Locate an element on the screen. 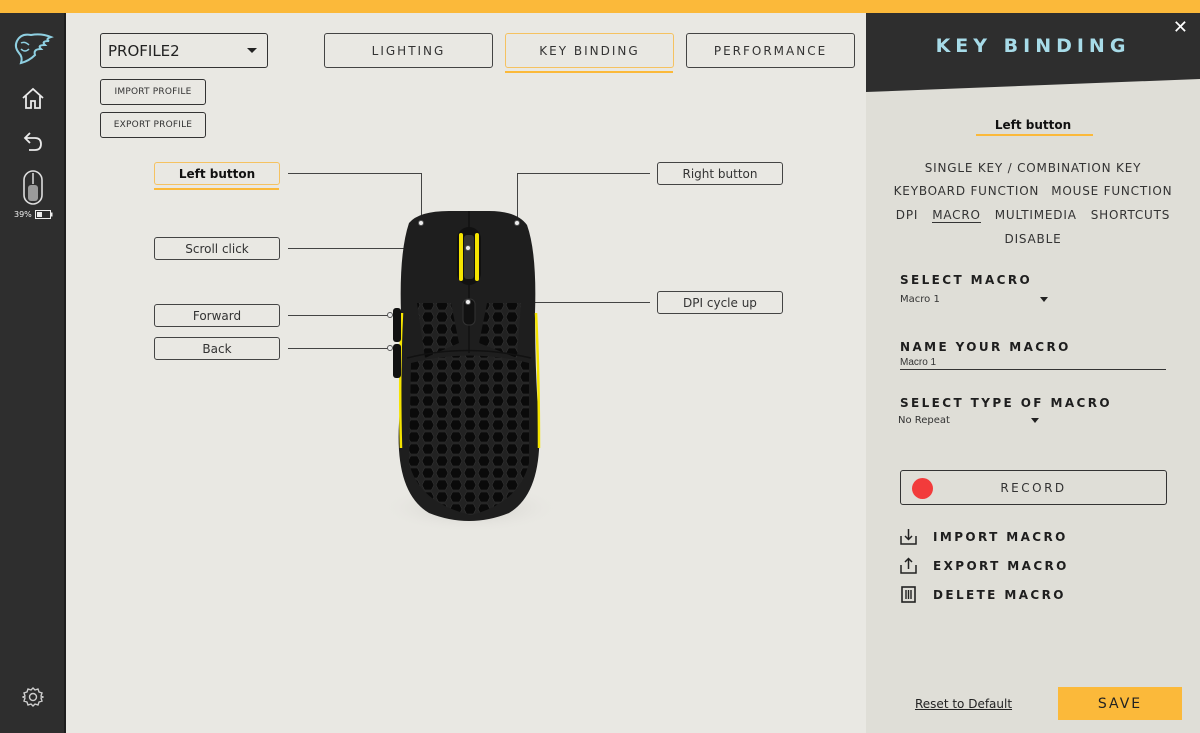 The image size is (1200, 733). import-macro-button: IMPORT MACRO is located at coordinates (984, 536).